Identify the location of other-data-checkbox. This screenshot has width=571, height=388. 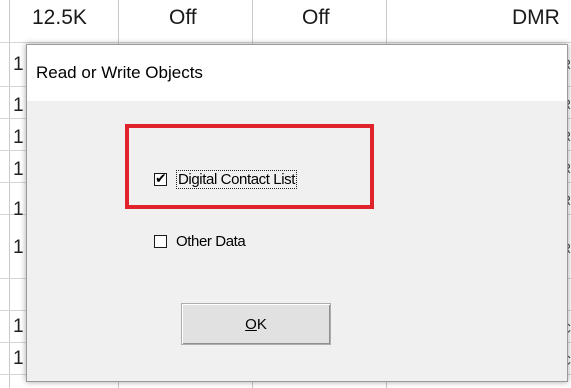
(160, 241).